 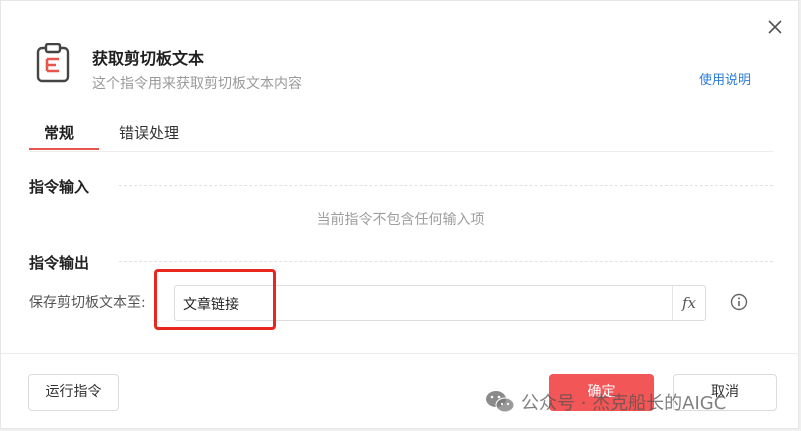 What do you see at coordinates (73, 392) in the screenshot?
I see `run-command-button: 运行指令` at bounding box center [73, 392].